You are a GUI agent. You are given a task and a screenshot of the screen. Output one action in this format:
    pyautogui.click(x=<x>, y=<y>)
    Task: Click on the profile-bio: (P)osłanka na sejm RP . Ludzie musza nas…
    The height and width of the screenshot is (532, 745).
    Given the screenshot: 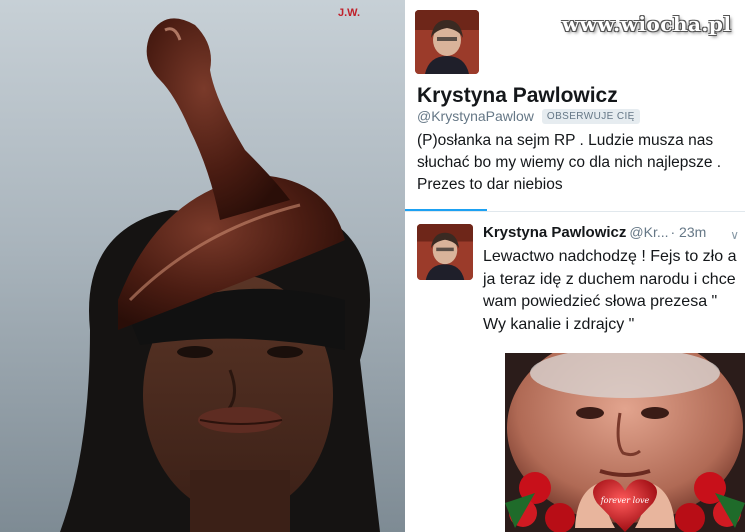 What is the action you would take?
    pyautogui.click(x=569, y=162)
    